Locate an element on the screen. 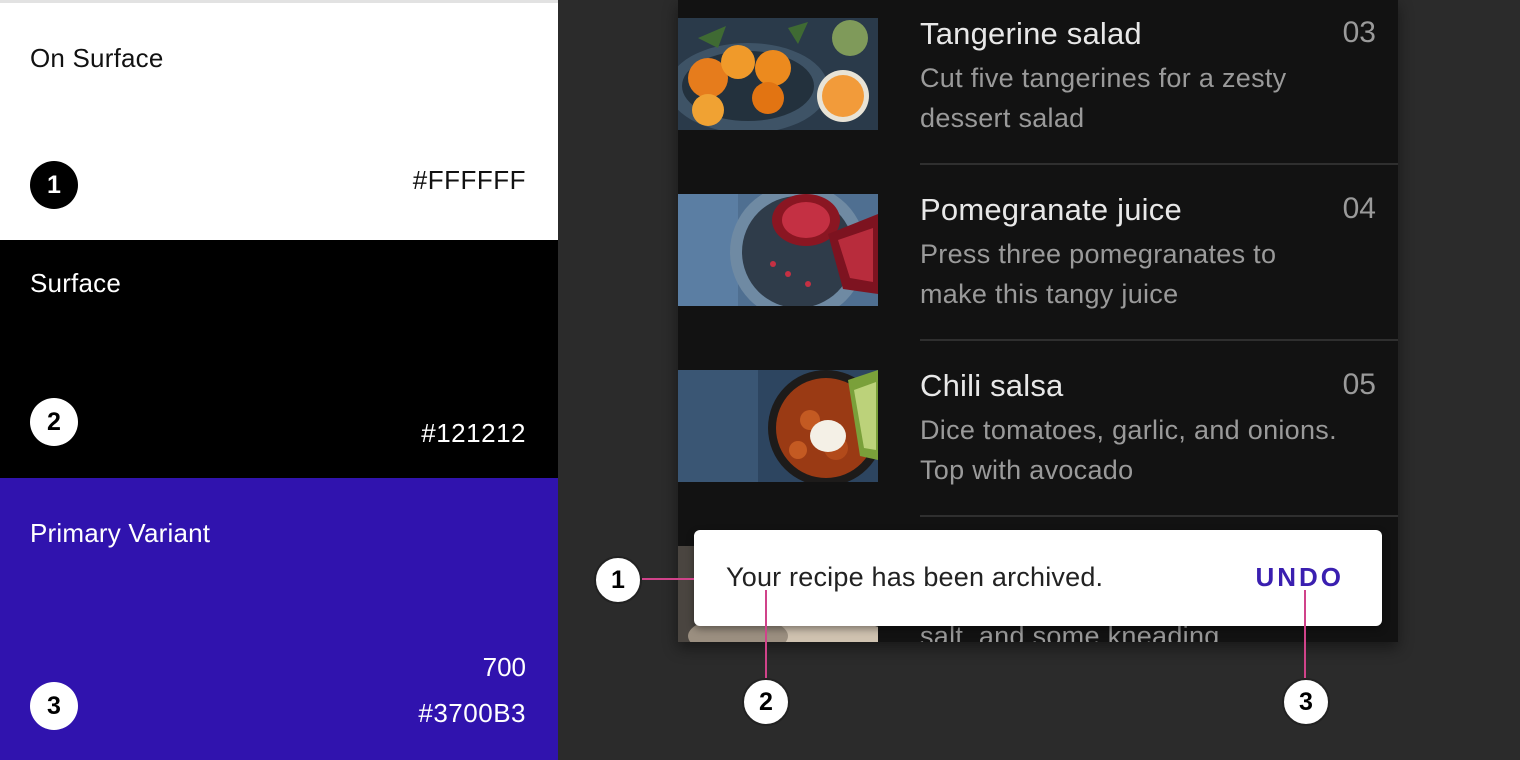 This screenshot has height=760, width=1520. tangerine-salad-image is located at coordinates (778, 74).